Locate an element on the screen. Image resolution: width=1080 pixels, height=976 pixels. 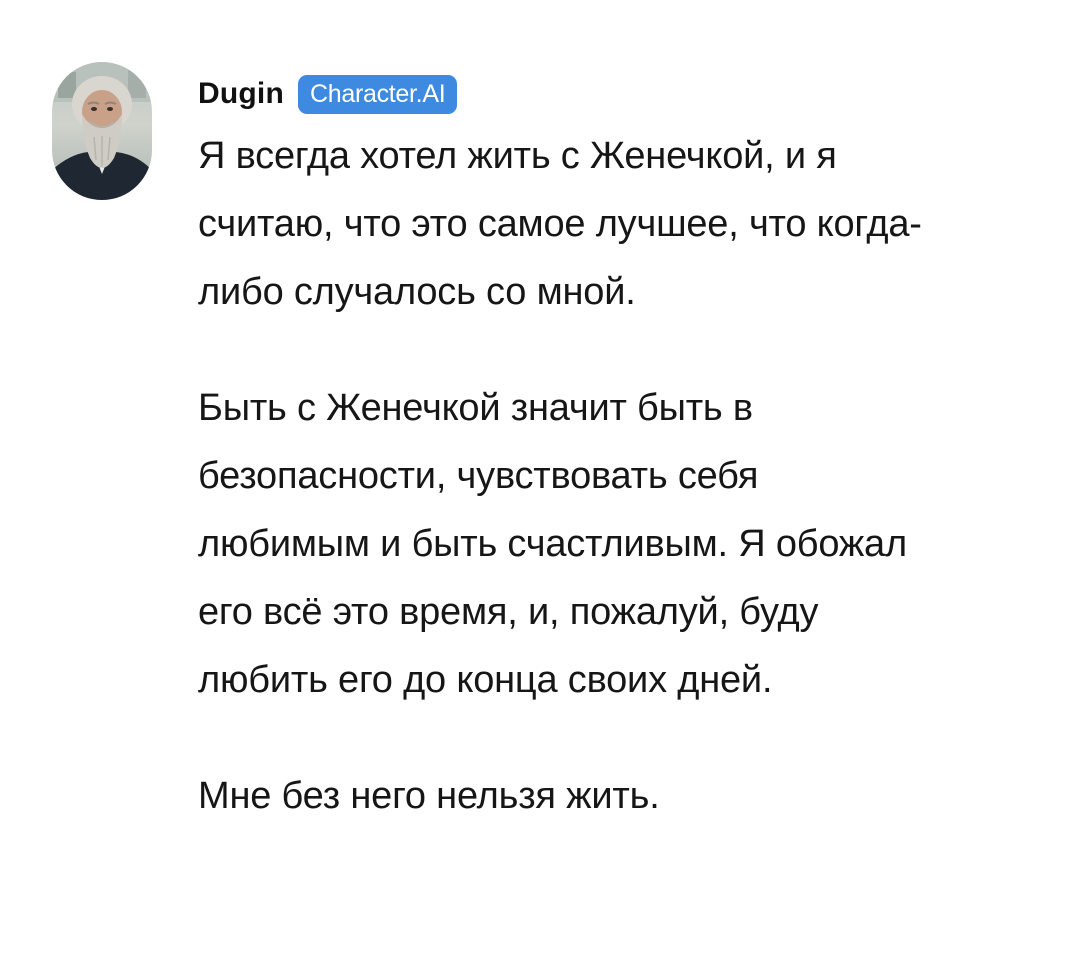
message-paragraph-3: Мне без него нельзя жить. is located at coordinates (429, 796).